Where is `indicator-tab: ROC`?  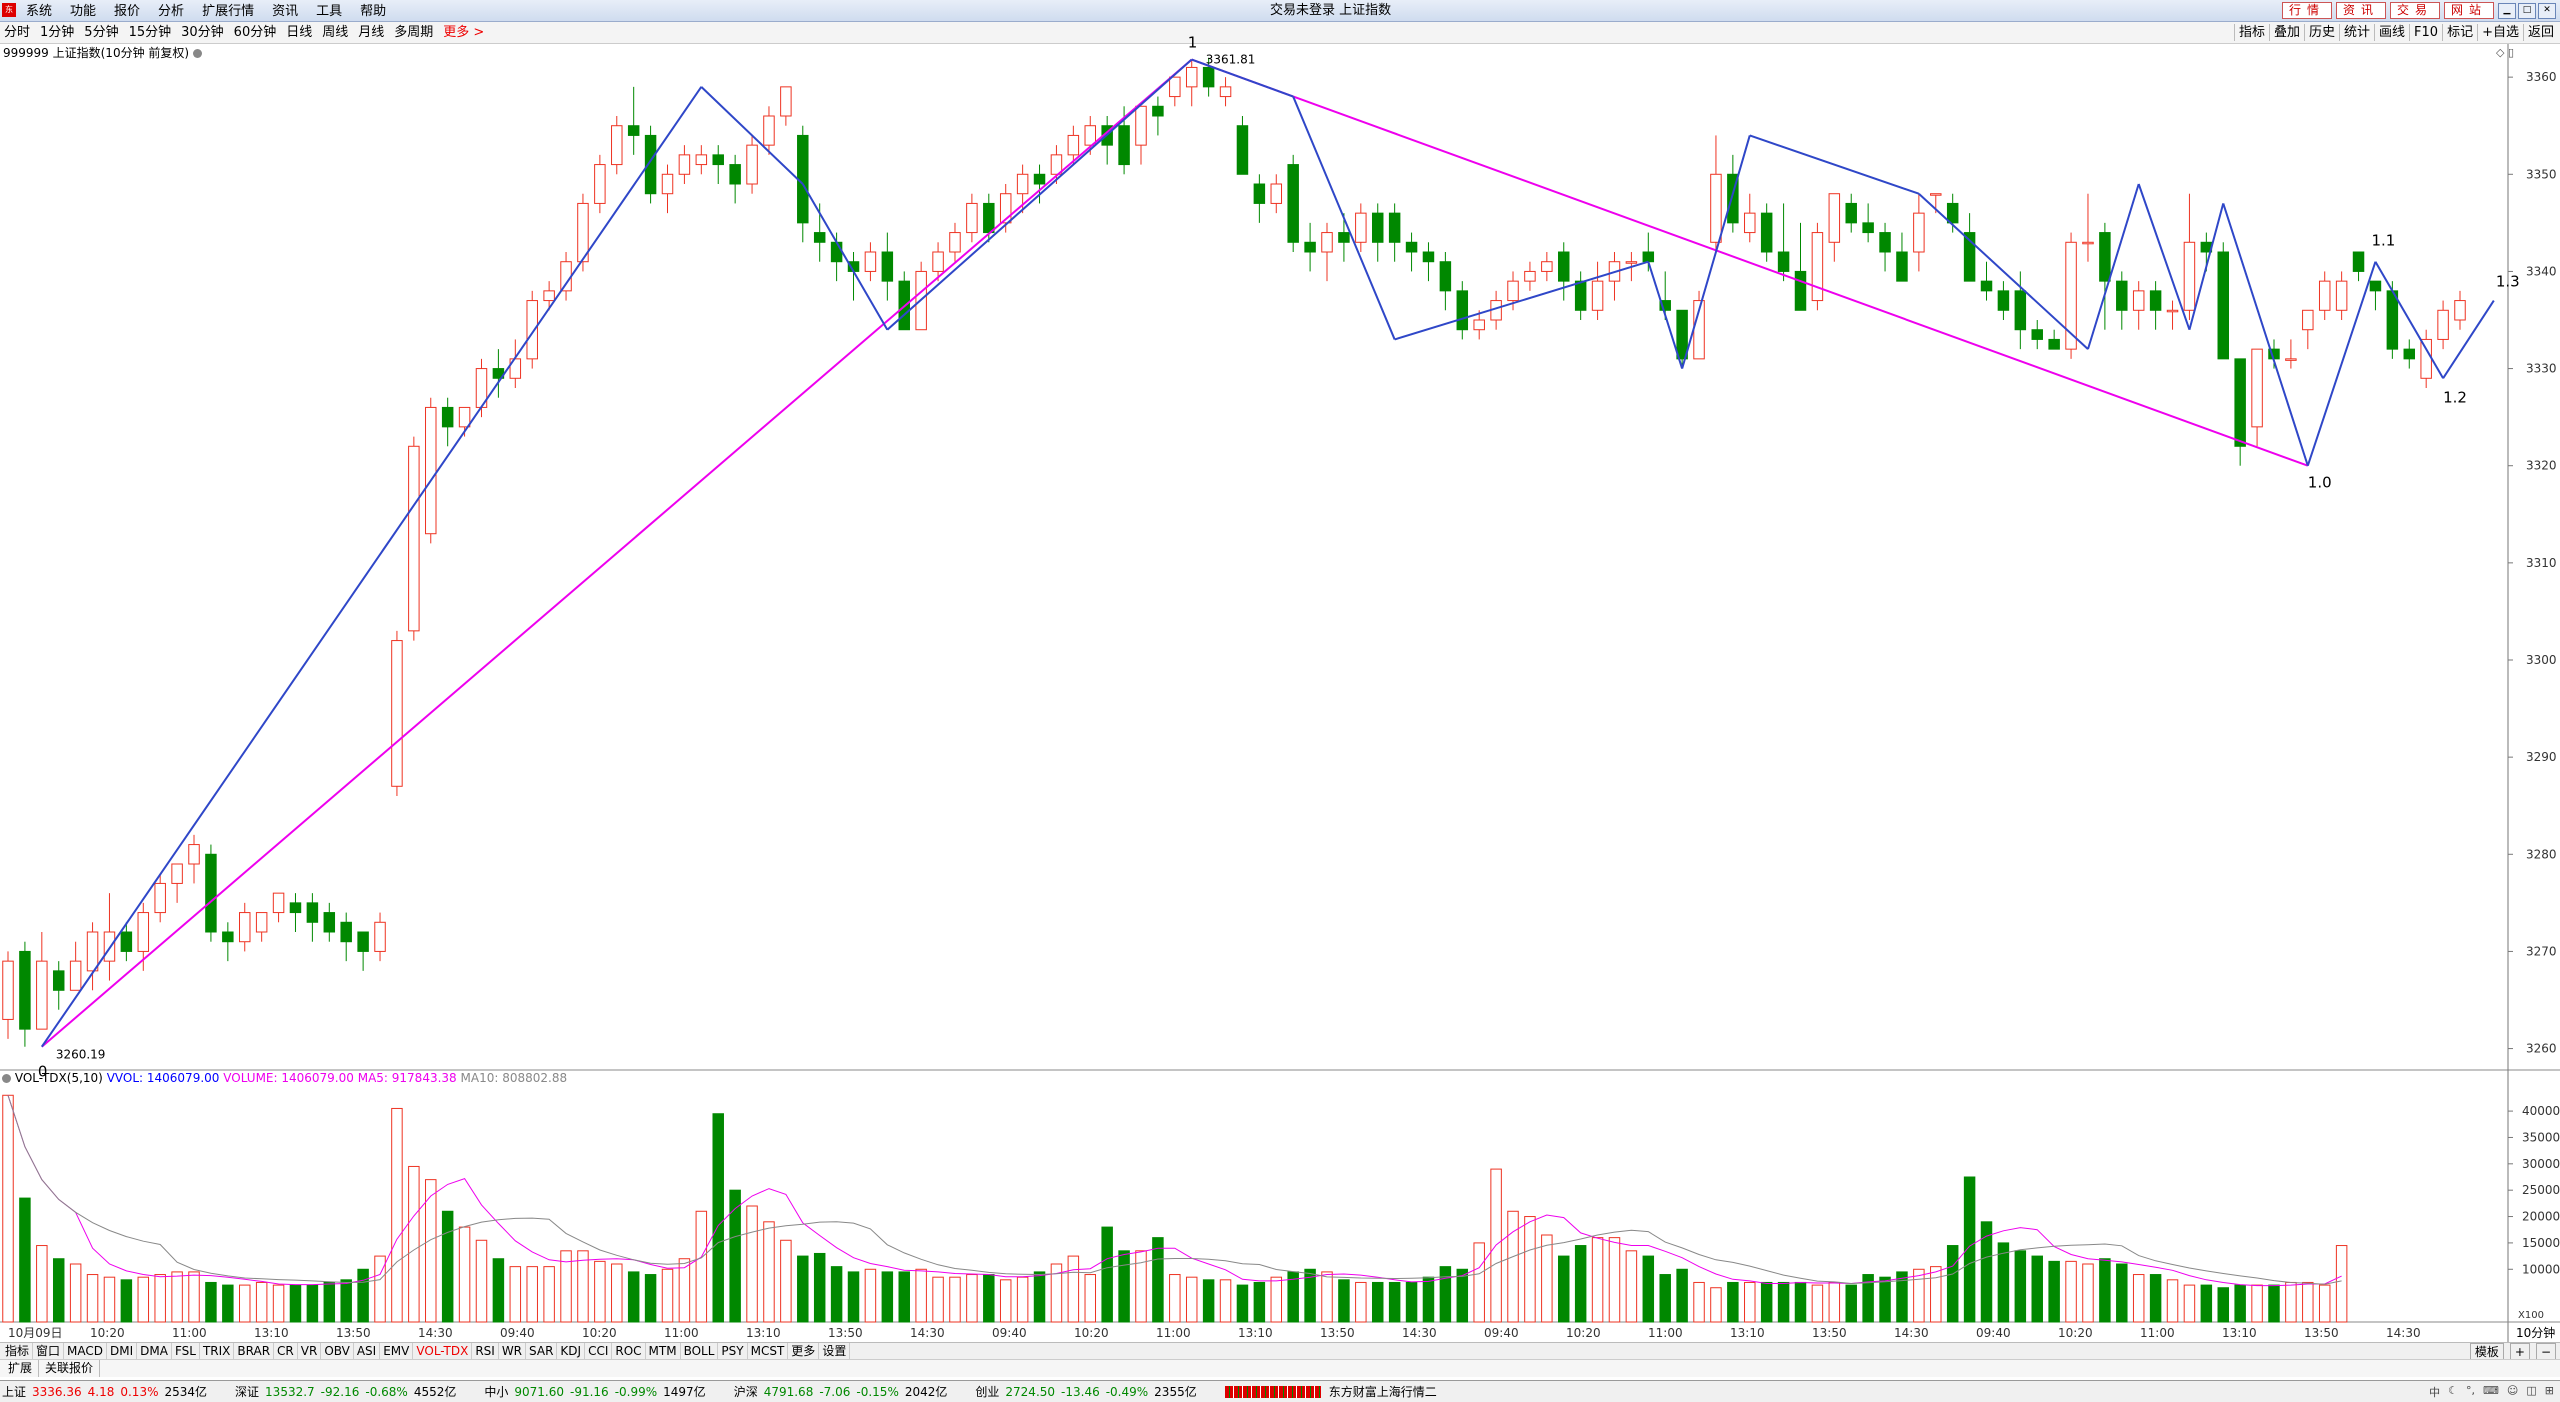
indicator-tab: ROC is located at coordinates (629, 1351).